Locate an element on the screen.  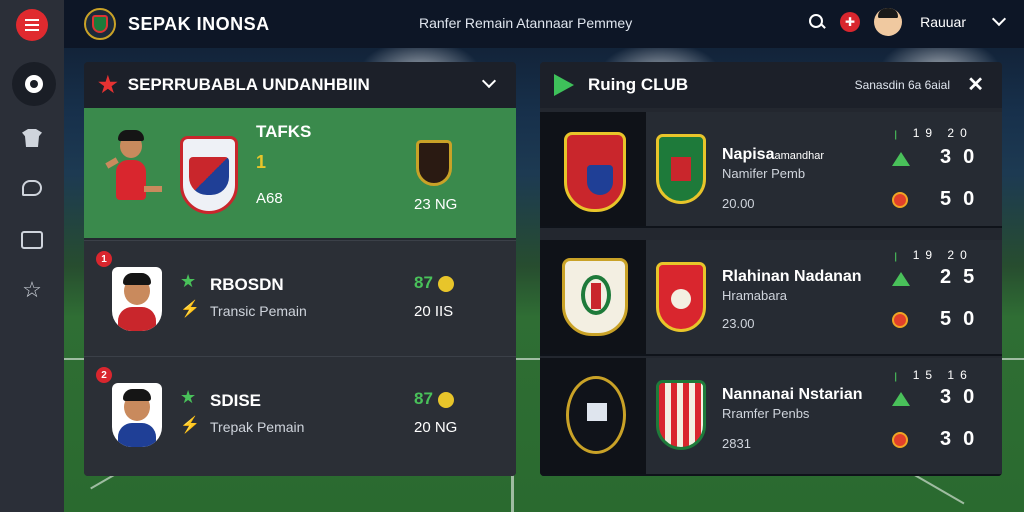
sidebar-item-match is located at coordinates (34, 84).